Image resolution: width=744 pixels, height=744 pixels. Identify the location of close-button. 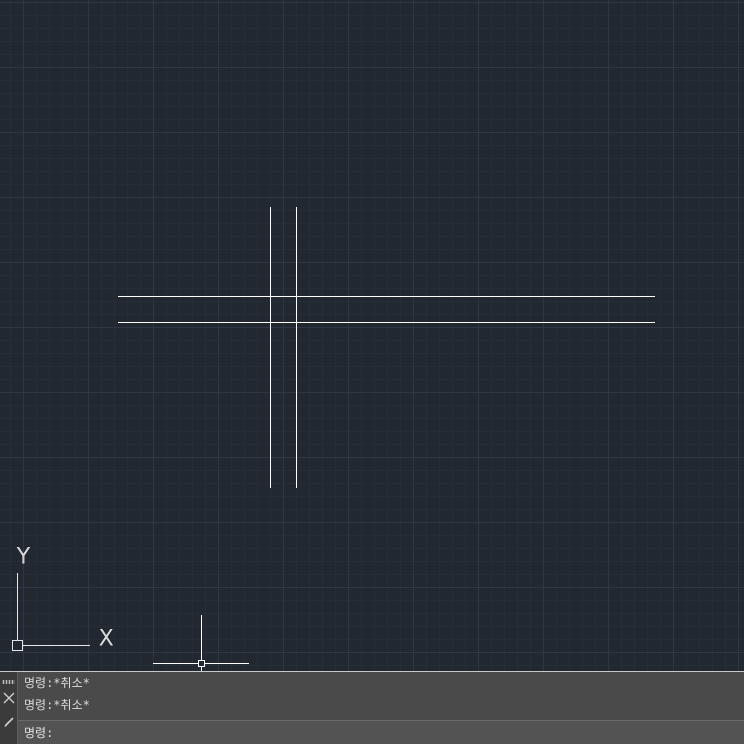
(8, 698).